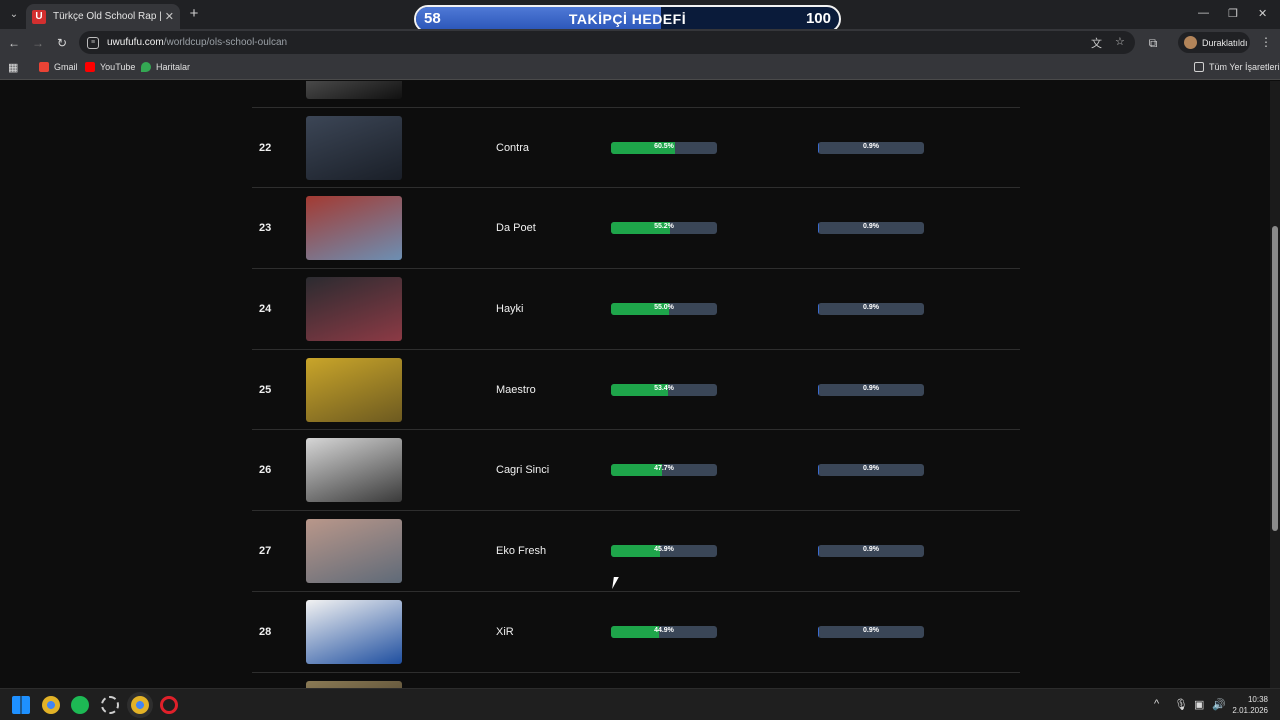  What do you see at coordinates (1225, 42) in the screenshot?
I see `profile-status: Duraklatıldı` at bounding box center [1225, 42].